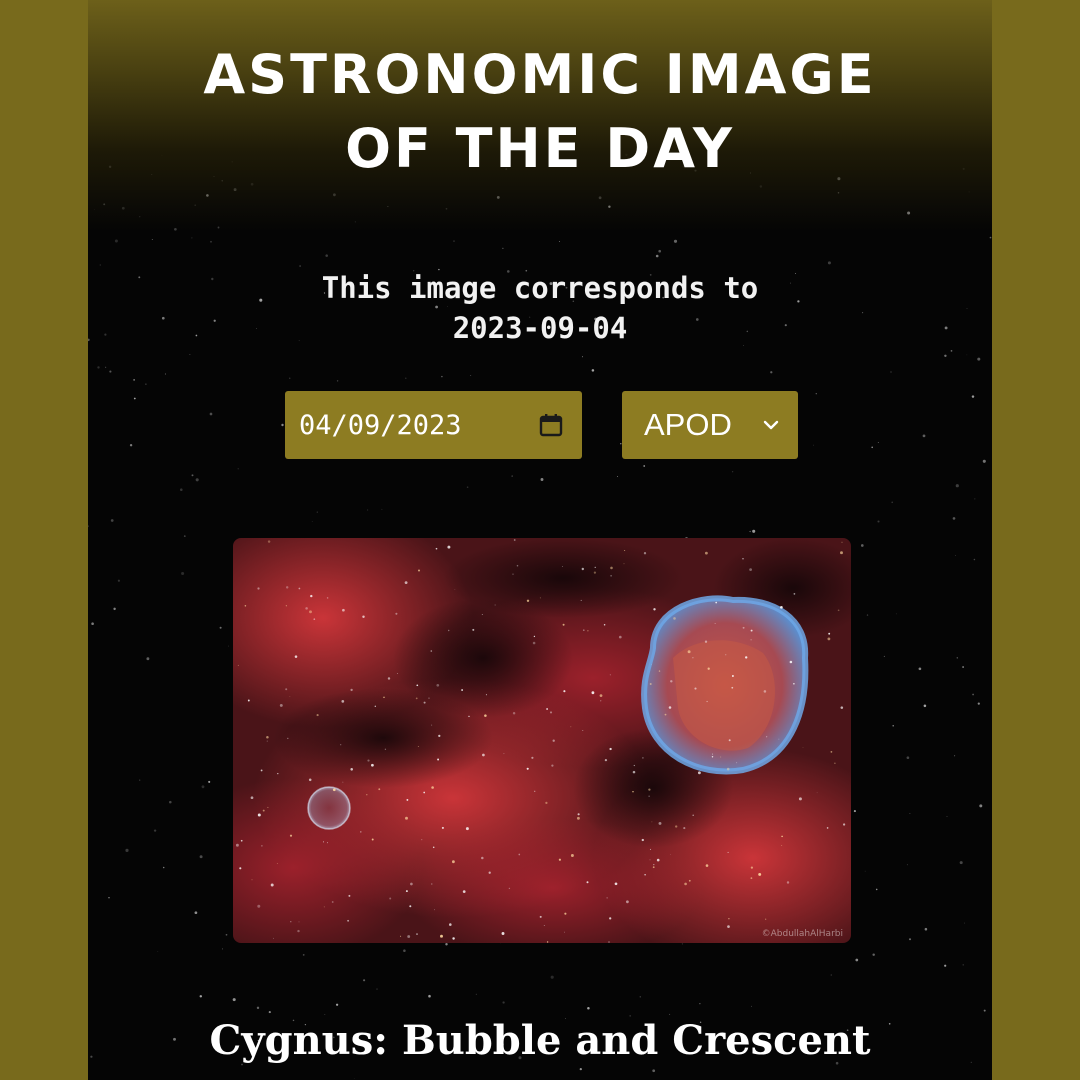 The image size is (1080, 1080). What do you see at coordinates (540, 1040) in the screenshot?
I see `image-title: Cygnus: Bubble and Crescent` at bounding box center [540, 1040].